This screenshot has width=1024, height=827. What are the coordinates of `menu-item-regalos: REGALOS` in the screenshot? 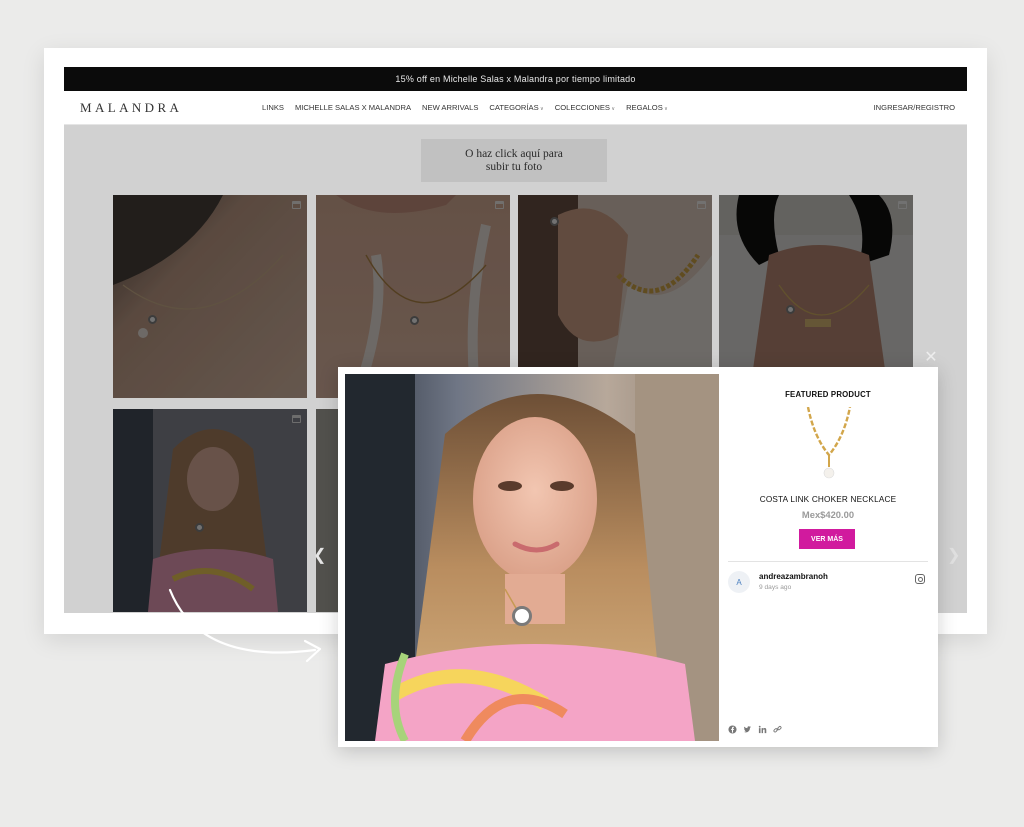 It's located at (647, 107).